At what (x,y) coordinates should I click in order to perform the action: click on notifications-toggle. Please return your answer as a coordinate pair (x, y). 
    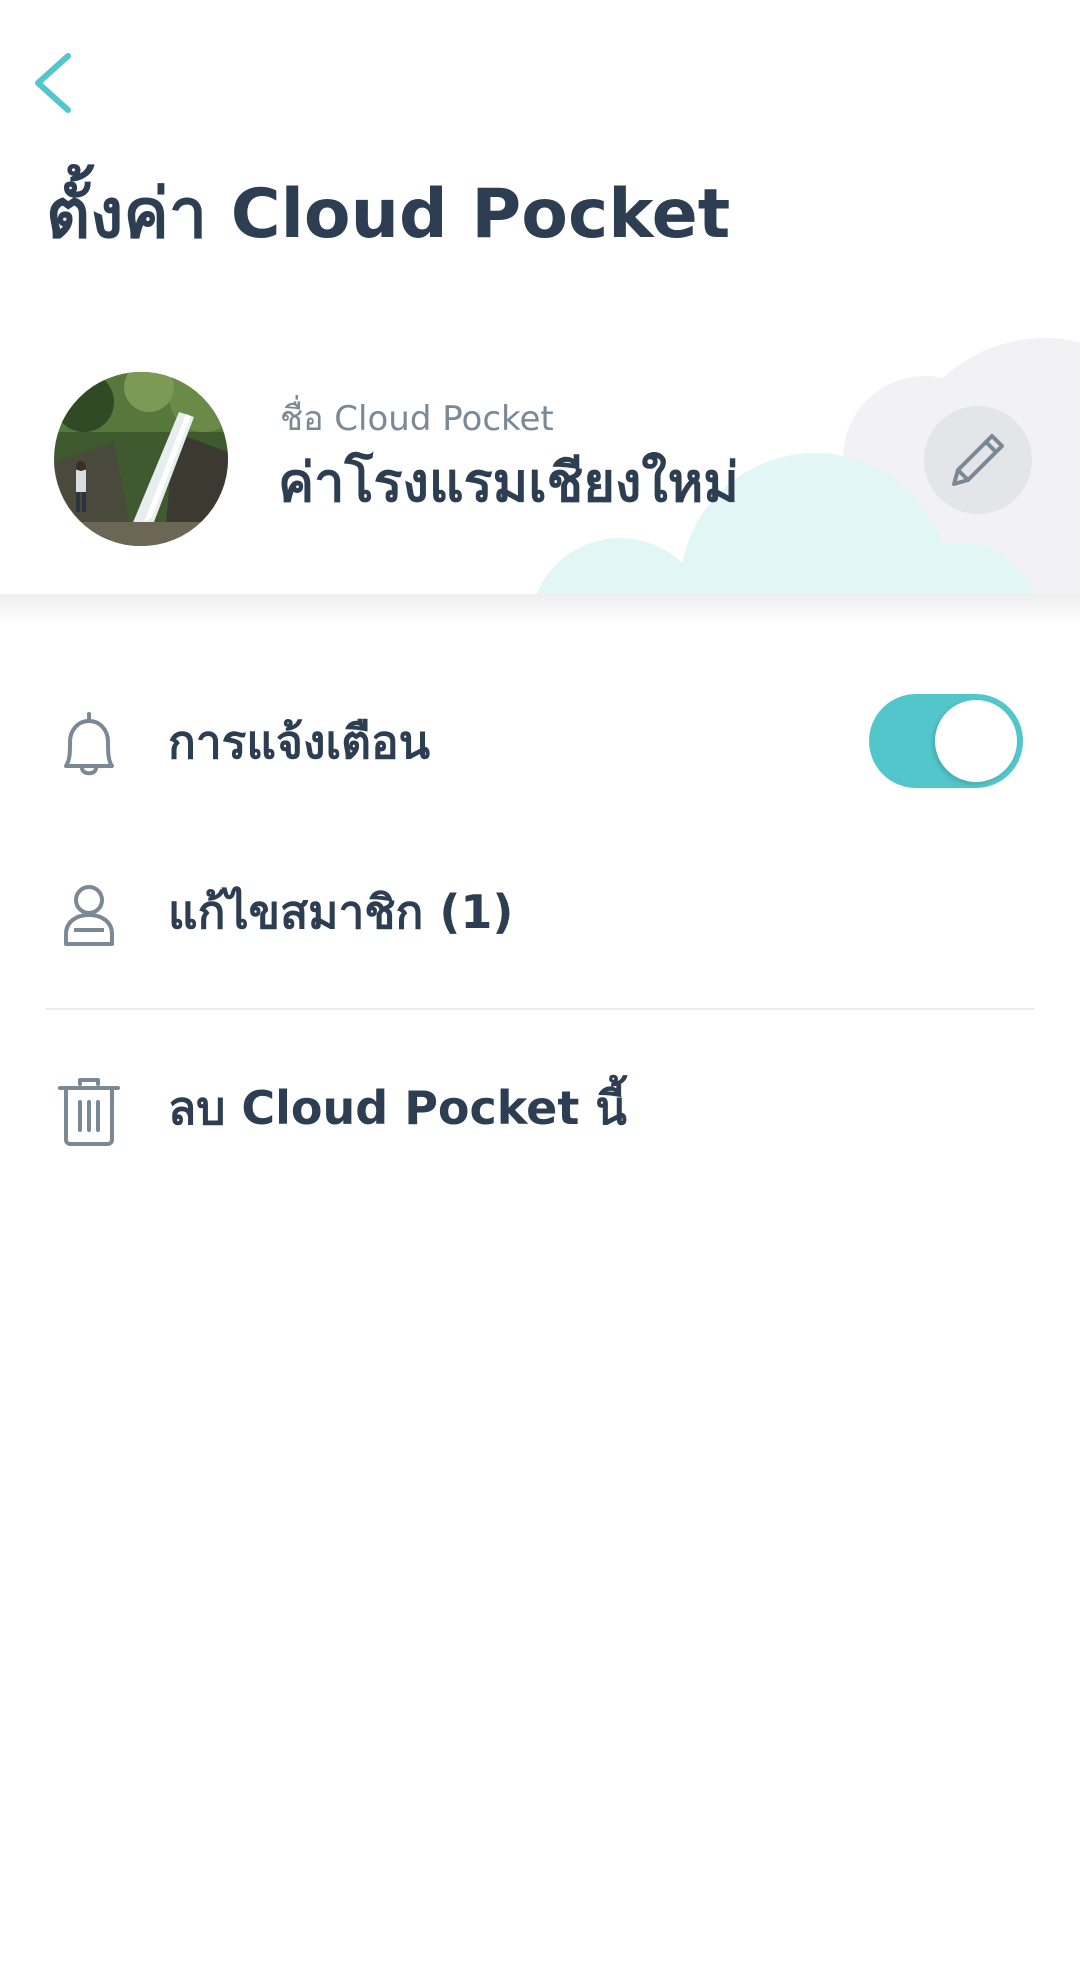
    Looking at the image, I should click on (946, 741).